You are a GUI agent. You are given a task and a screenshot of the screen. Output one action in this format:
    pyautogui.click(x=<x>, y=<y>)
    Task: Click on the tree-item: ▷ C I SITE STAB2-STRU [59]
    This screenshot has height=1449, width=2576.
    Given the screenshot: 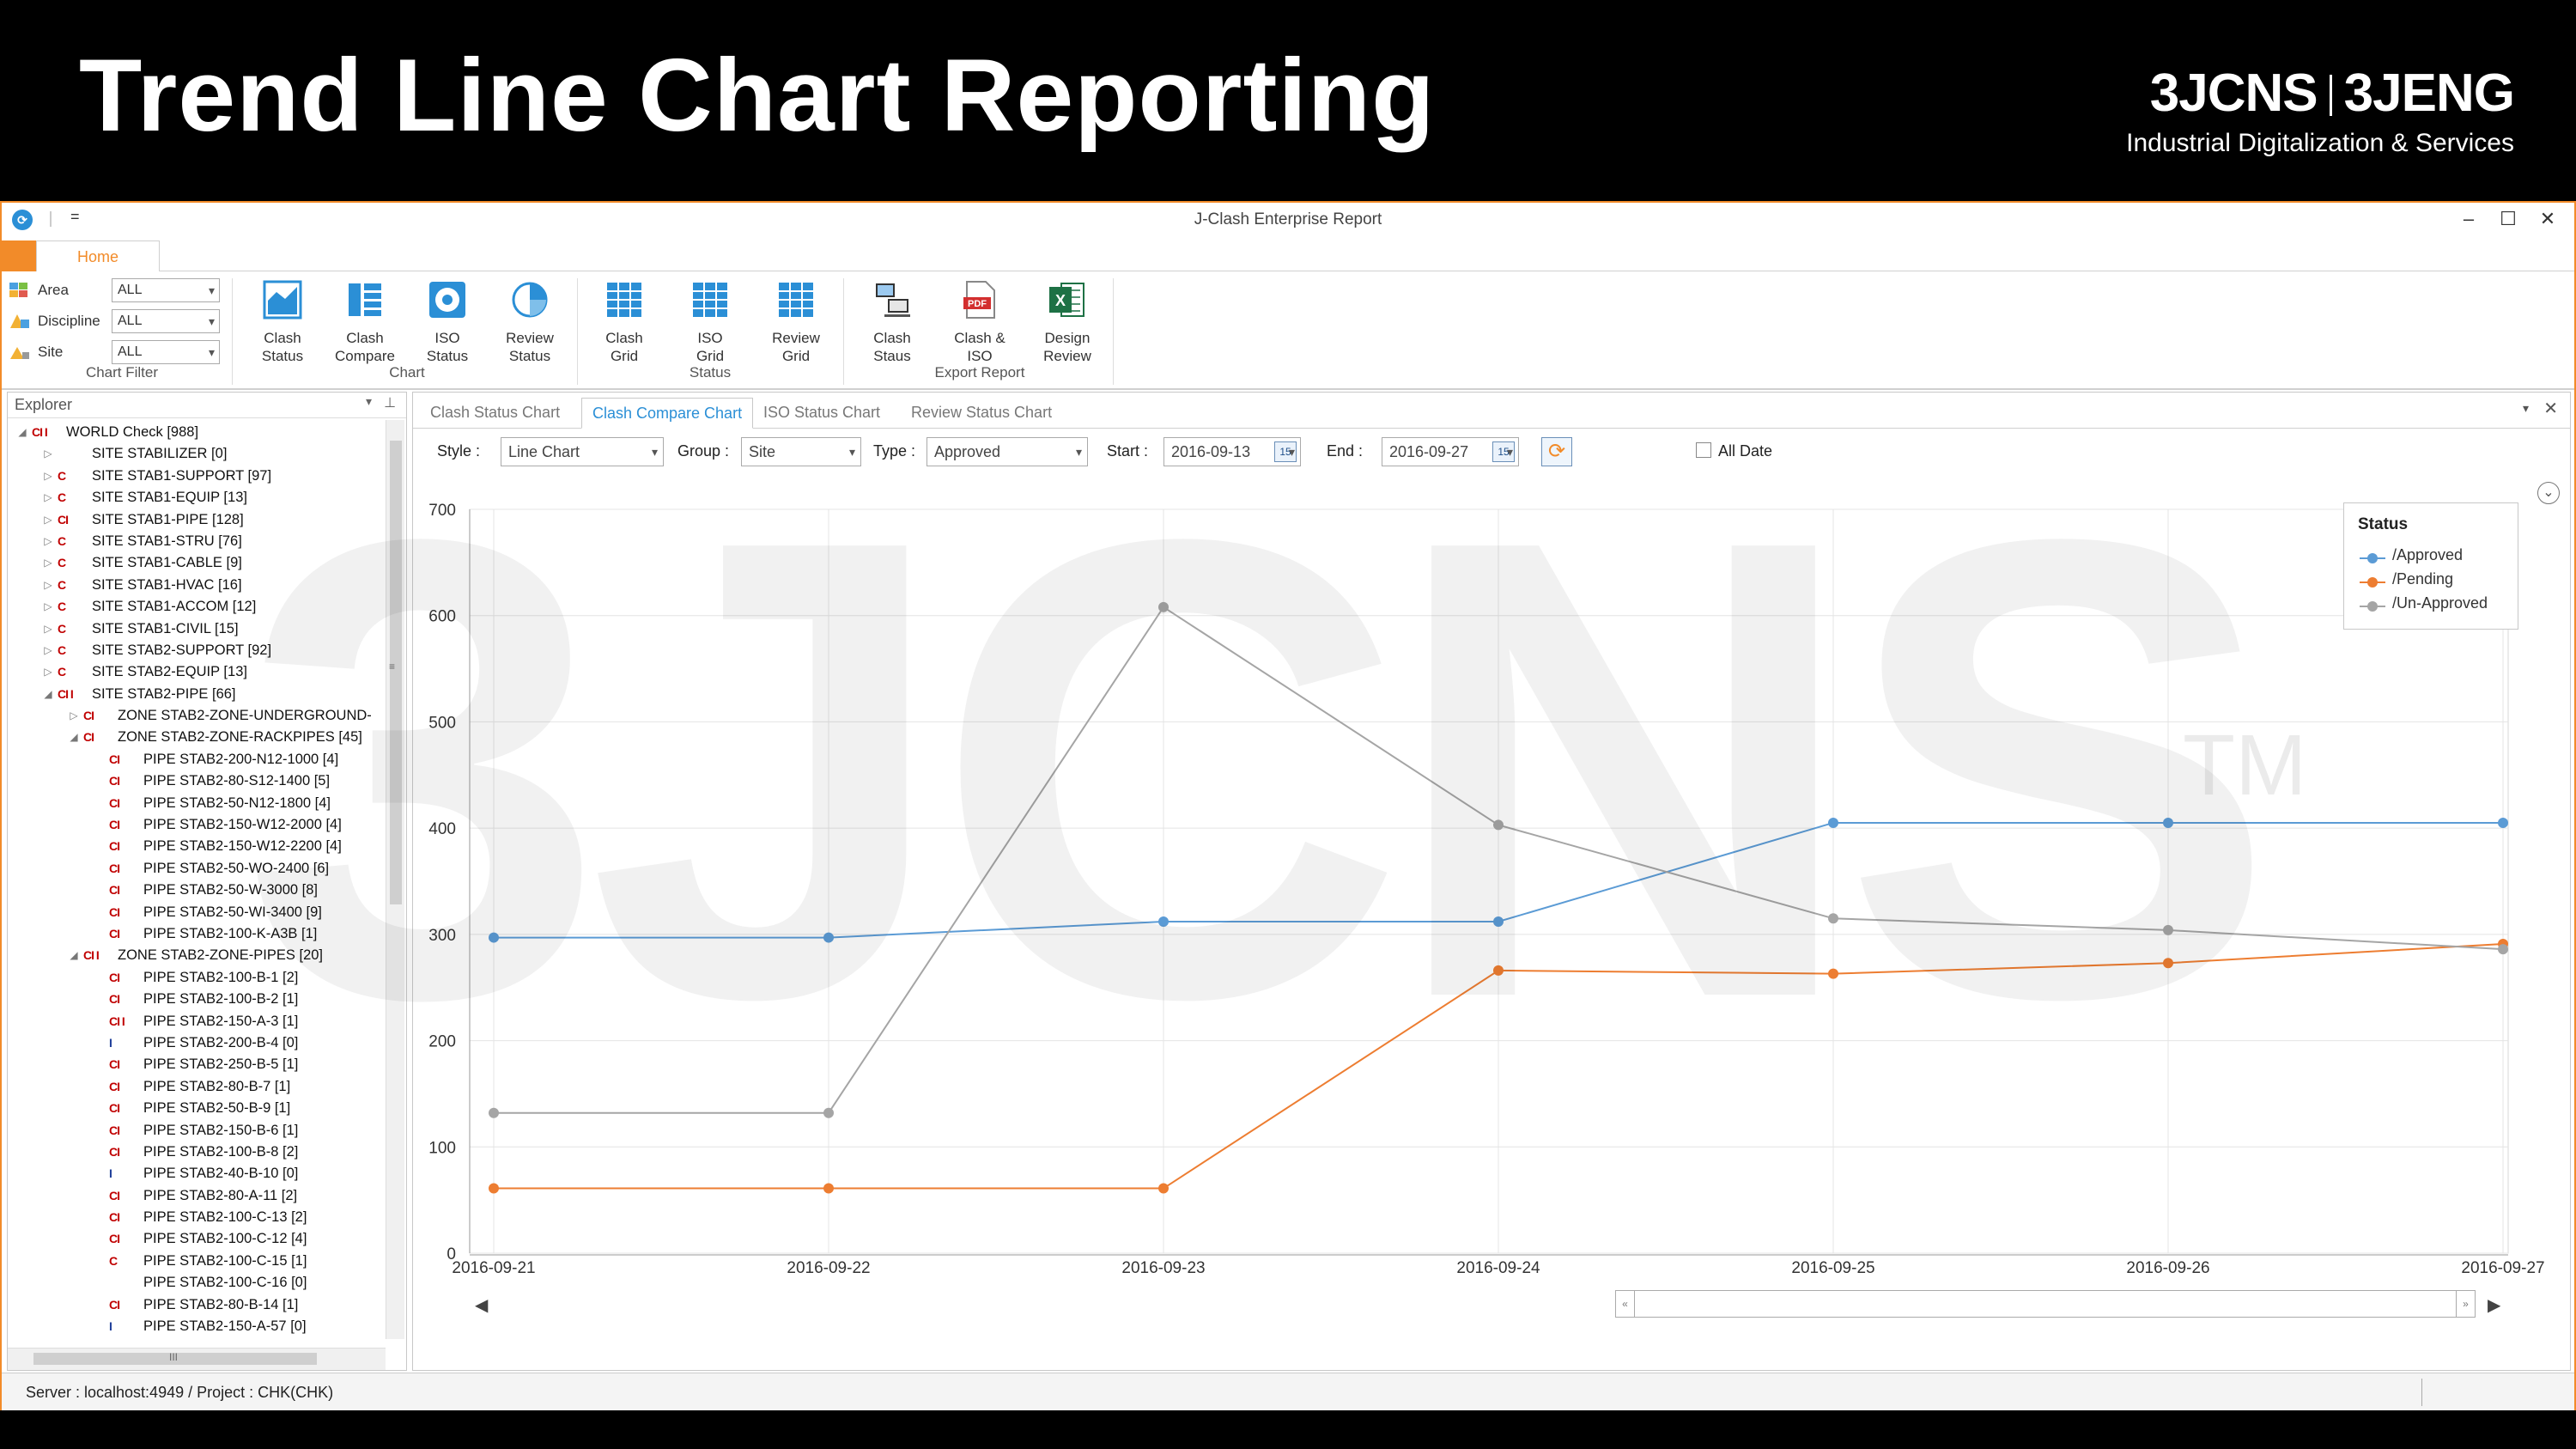 What is the action you would take?
    pyautogui.click(x=197, y=1339)
    